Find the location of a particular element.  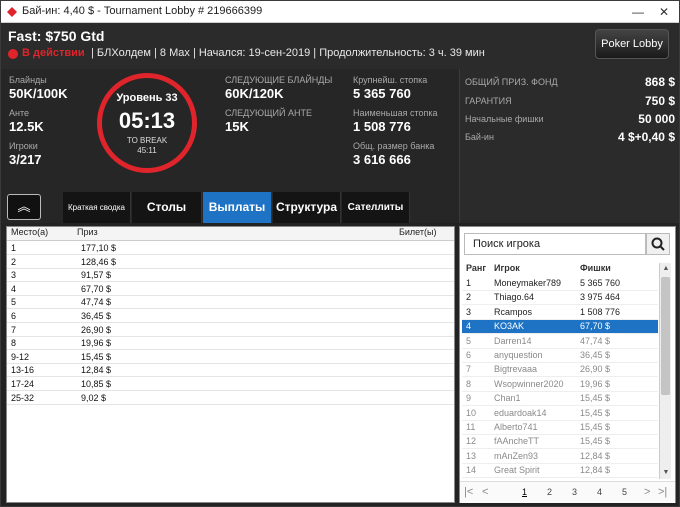

player-chips: 5 365 760 is located at coordinates (600, 283).